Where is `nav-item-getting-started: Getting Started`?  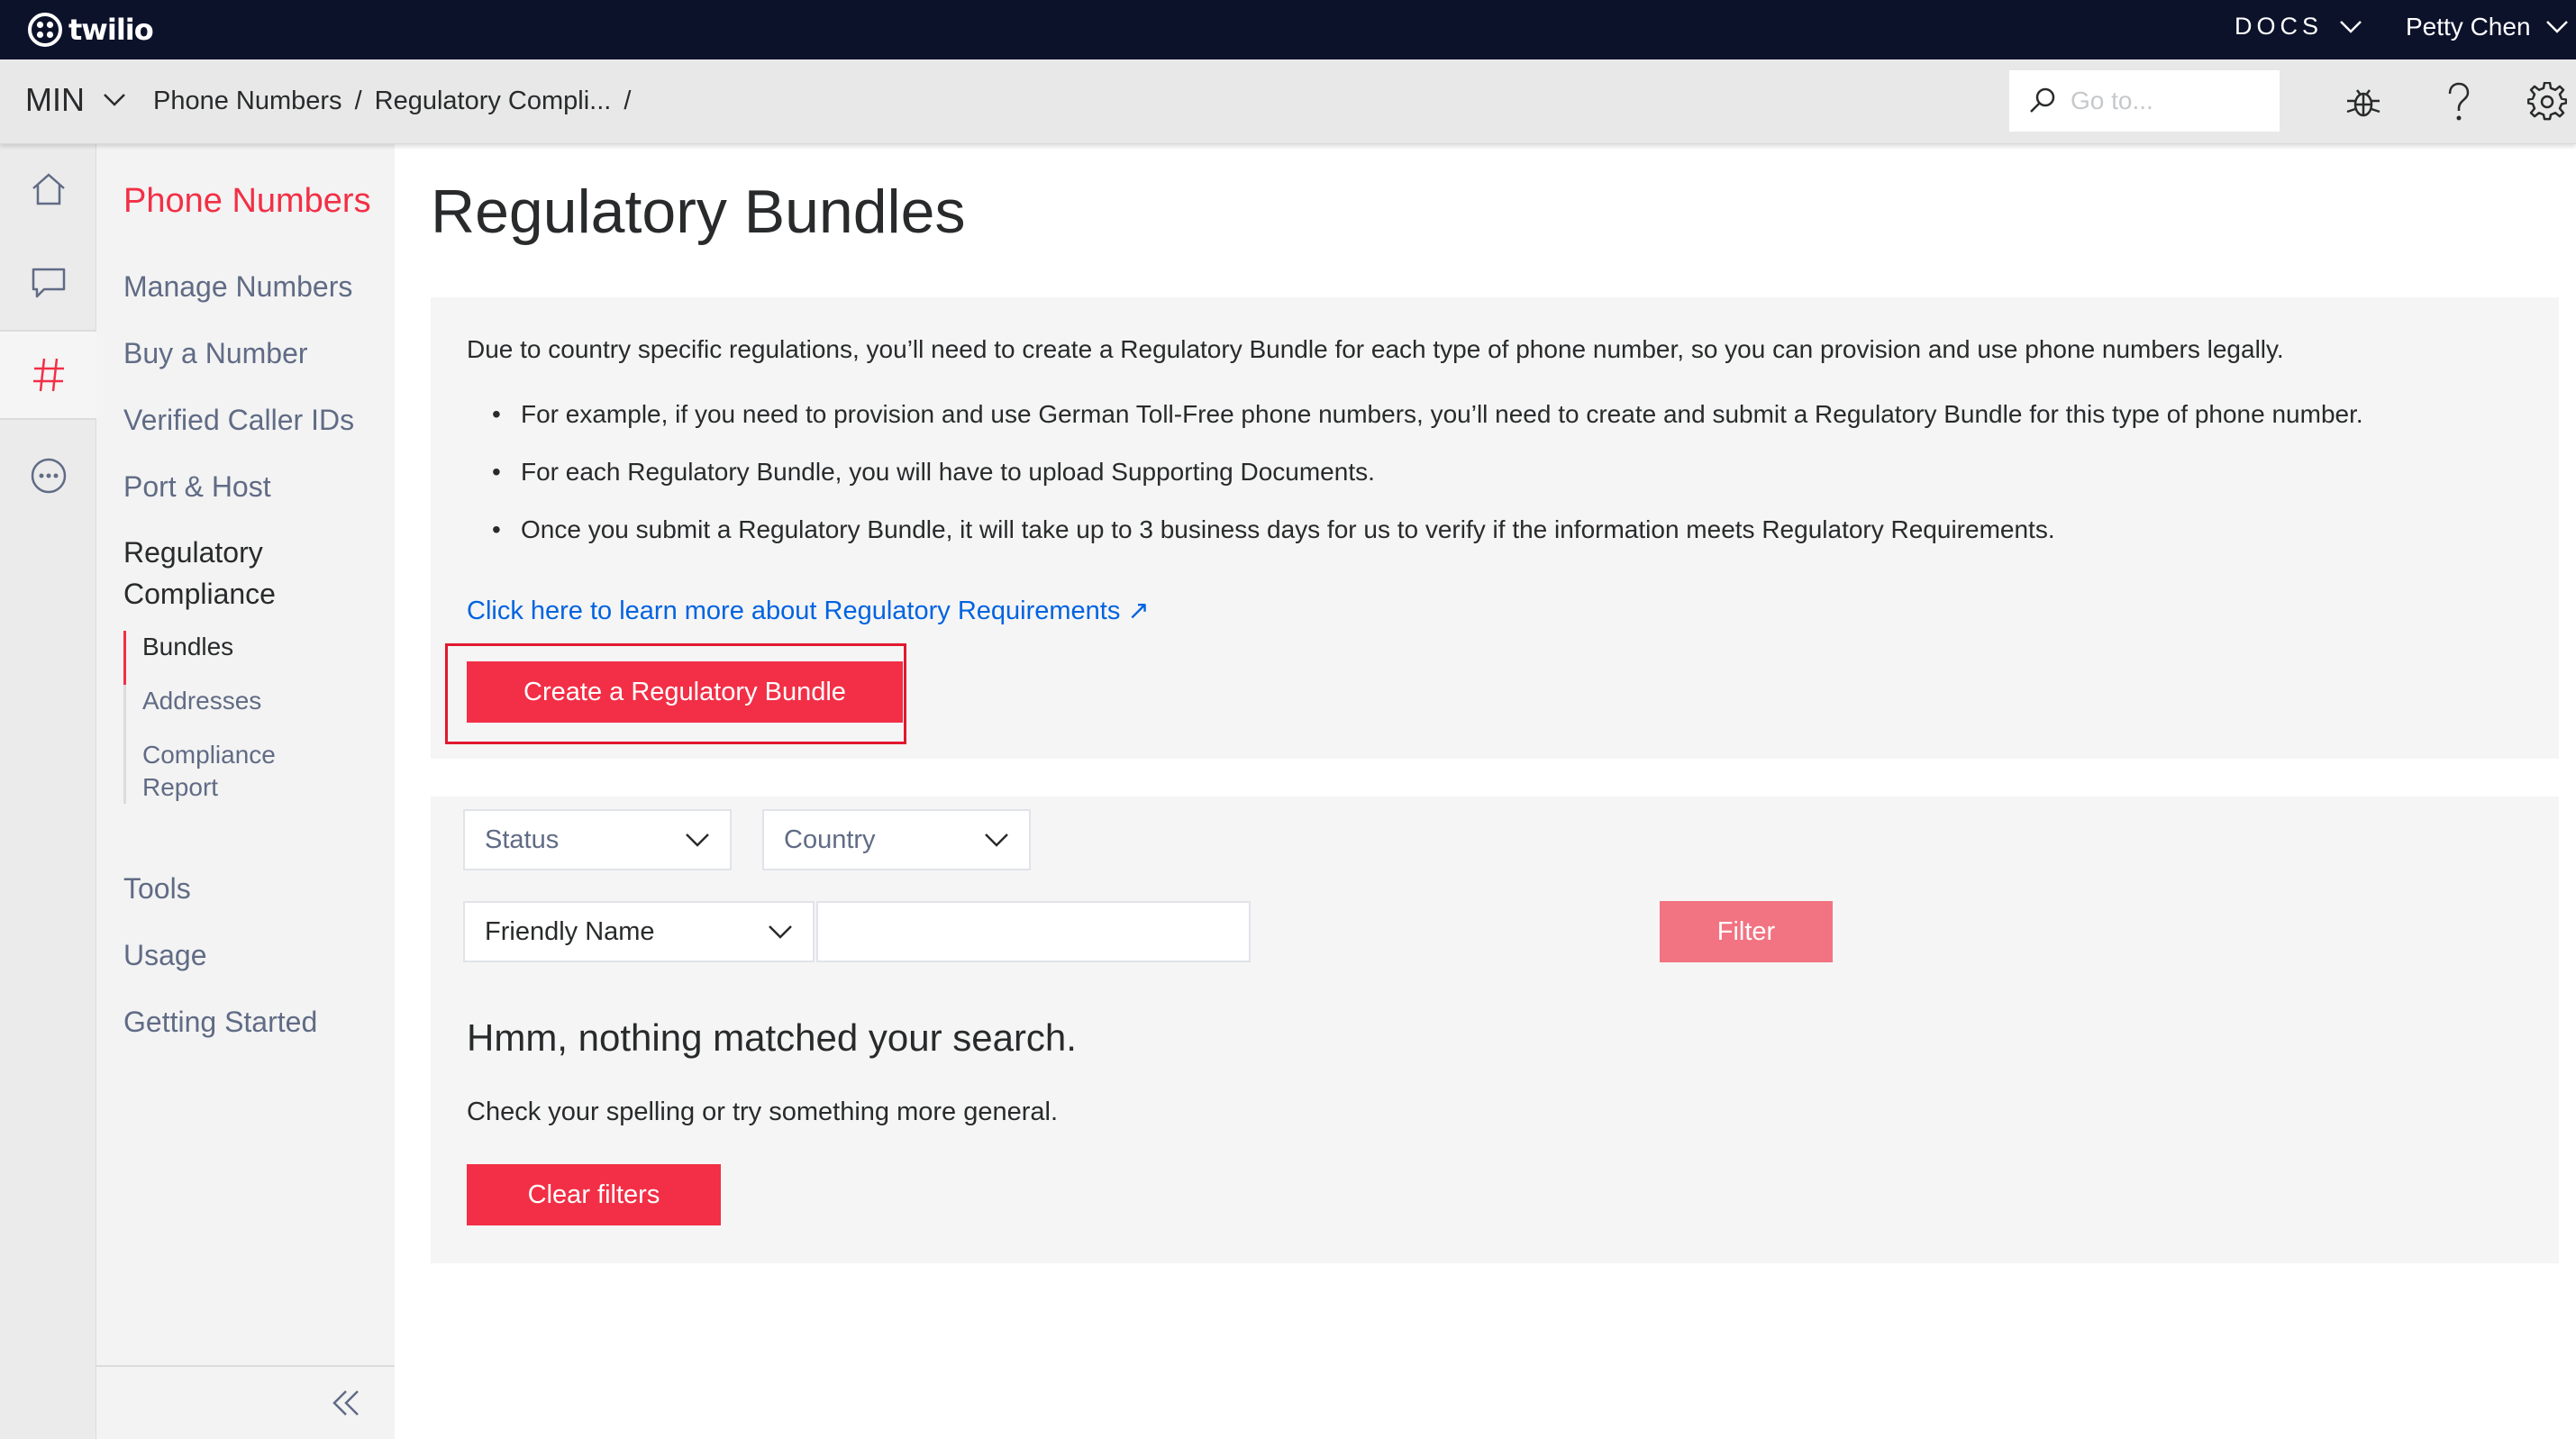
nav-item-getting-started: Getting Started is located at coordinates (220, 1023).